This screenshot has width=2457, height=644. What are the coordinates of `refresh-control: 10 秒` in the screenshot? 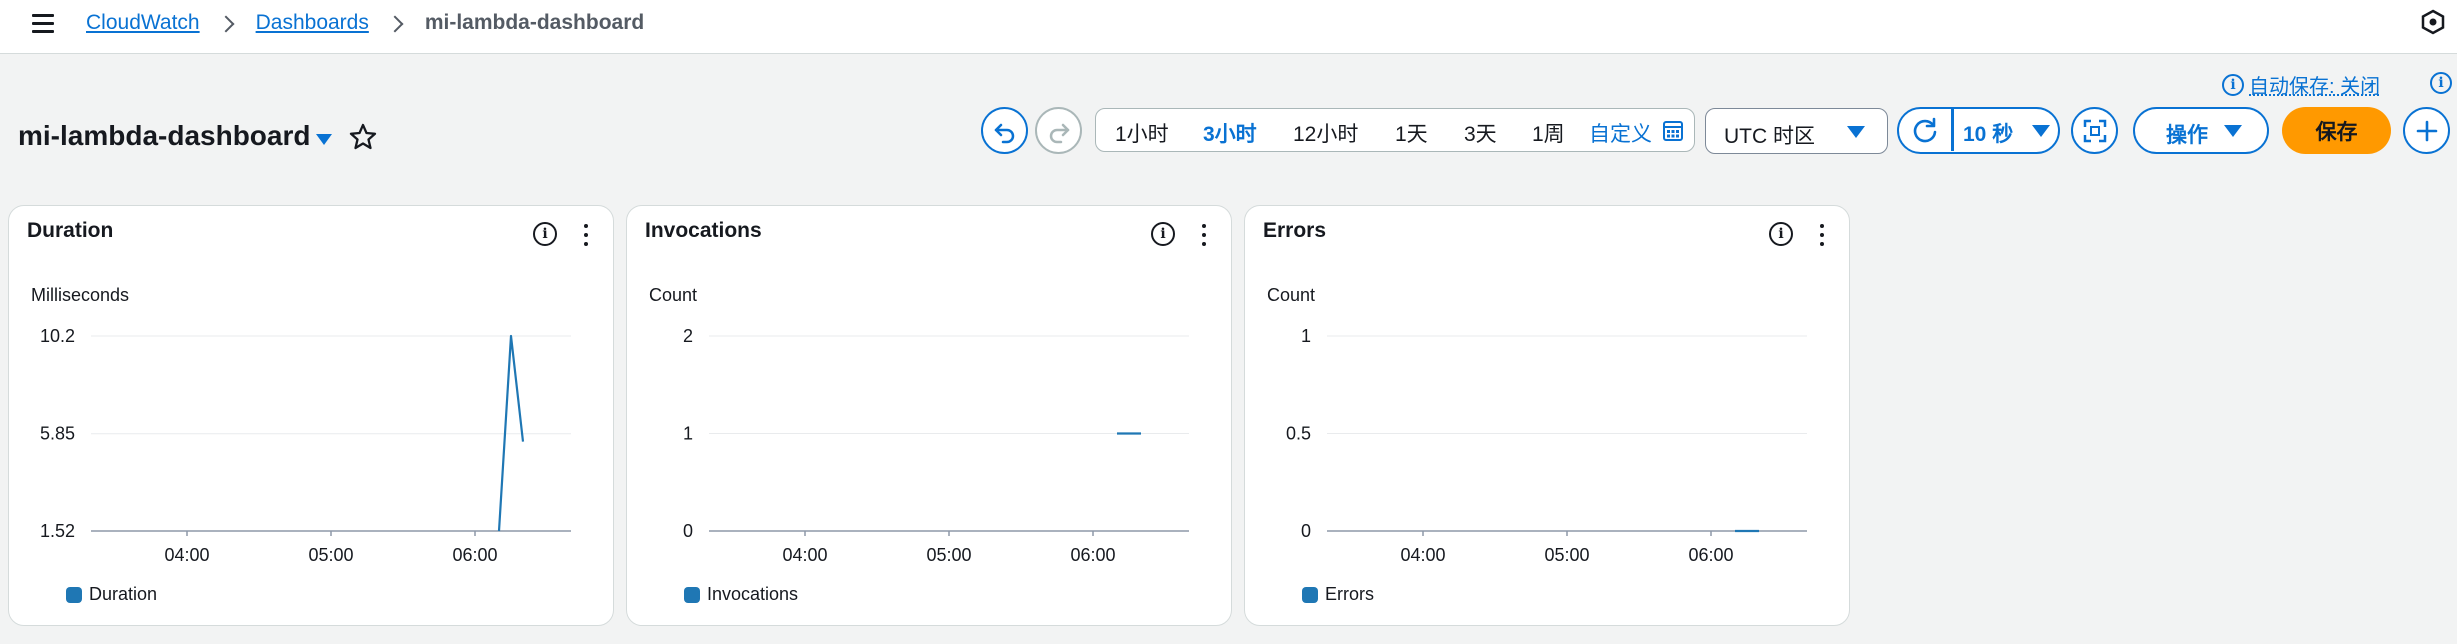 It's located at (1978, 130).